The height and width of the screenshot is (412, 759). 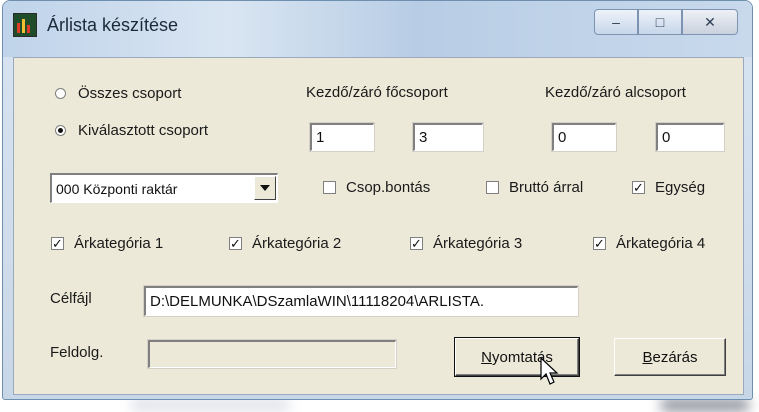 I want to click on checkbox-price-category-3-box: ✓, so click(x=416, y=243).